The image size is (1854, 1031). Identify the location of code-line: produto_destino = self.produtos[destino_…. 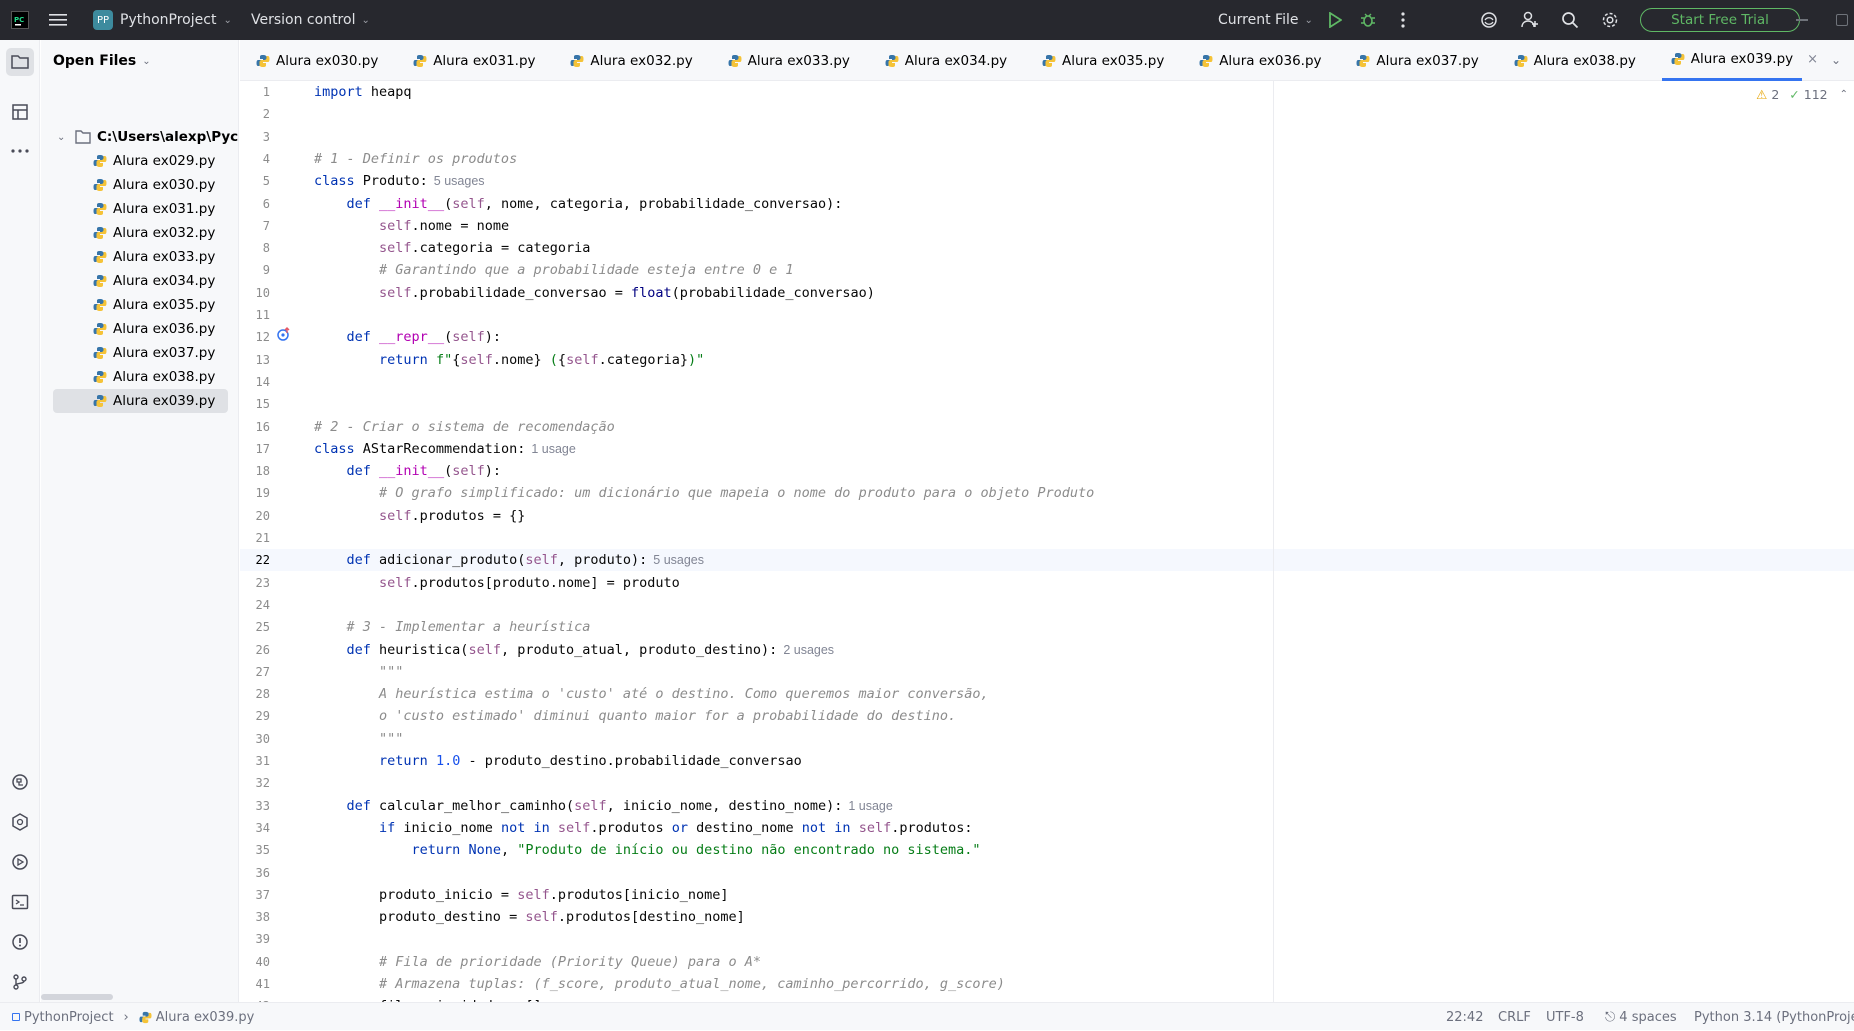
(529, 917).